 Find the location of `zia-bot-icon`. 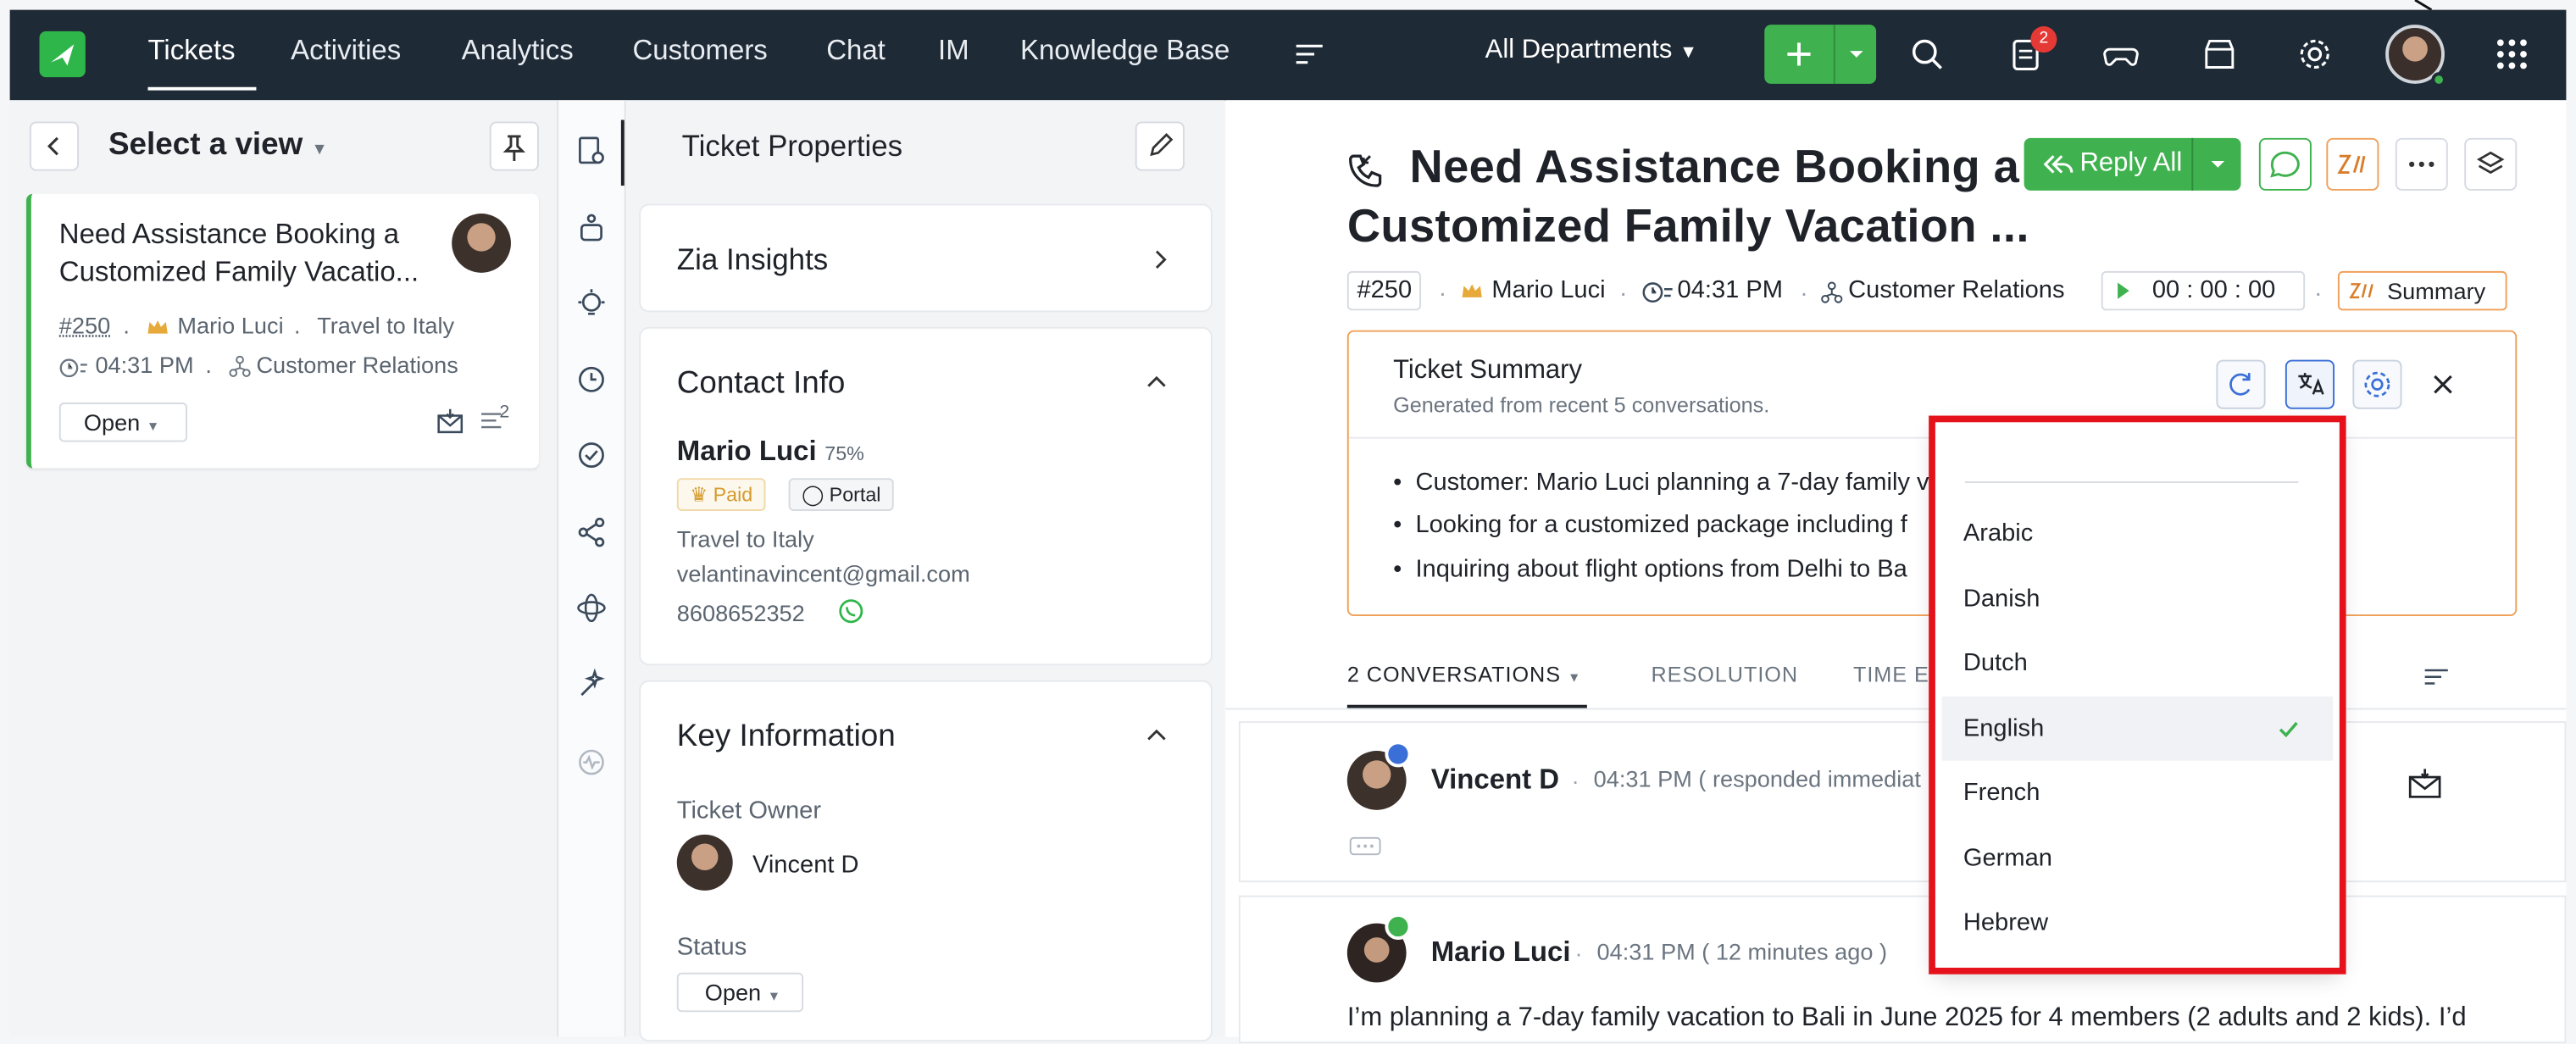

zia-bot-icon is located at coordinates (591, 228).